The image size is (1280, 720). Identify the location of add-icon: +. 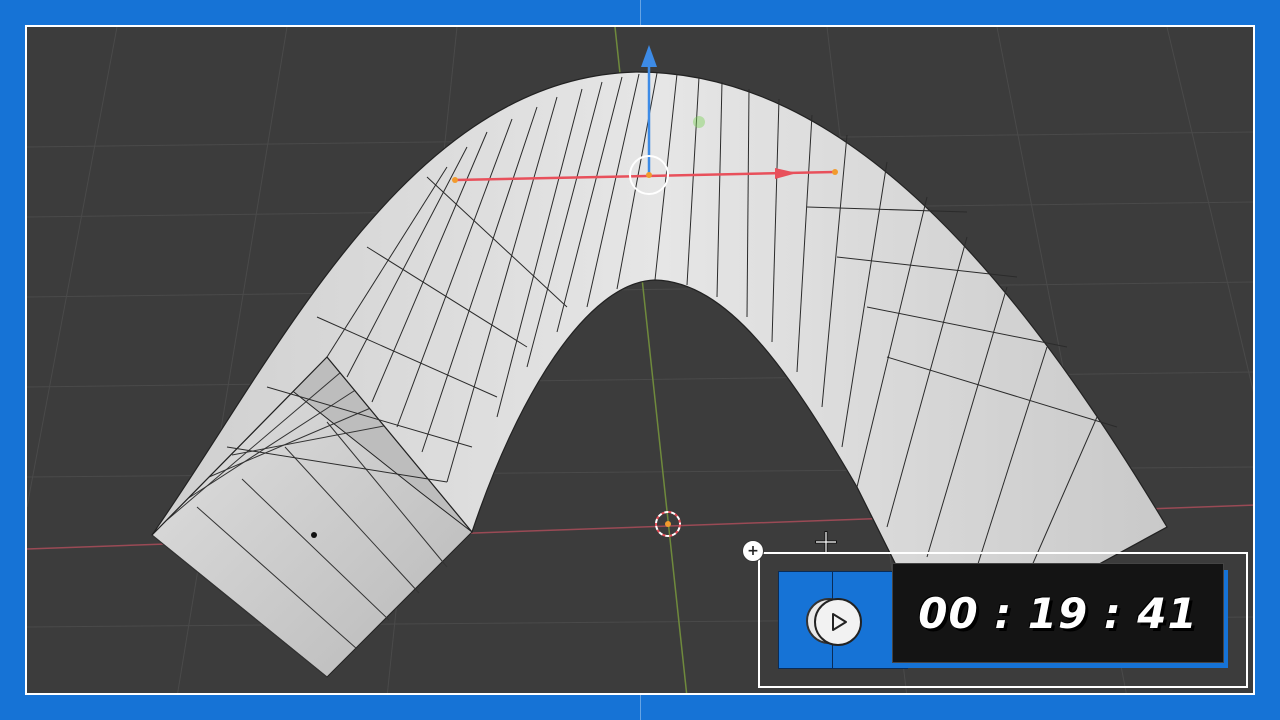
(753, 551).